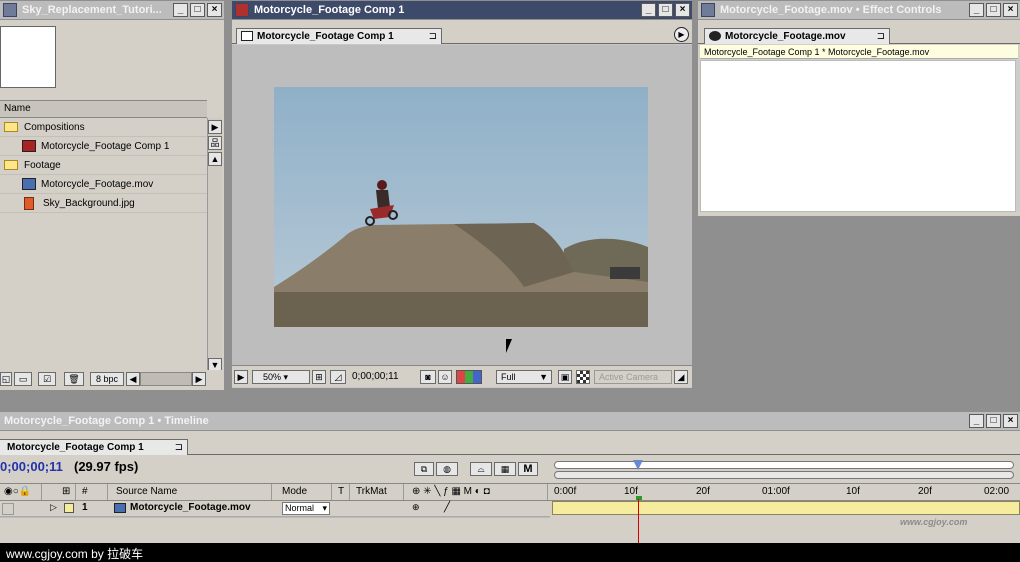 This screenshot has width=1020, height=562. I want to click on timeline-timecode: 0;00;00;11, so click(35, 467).